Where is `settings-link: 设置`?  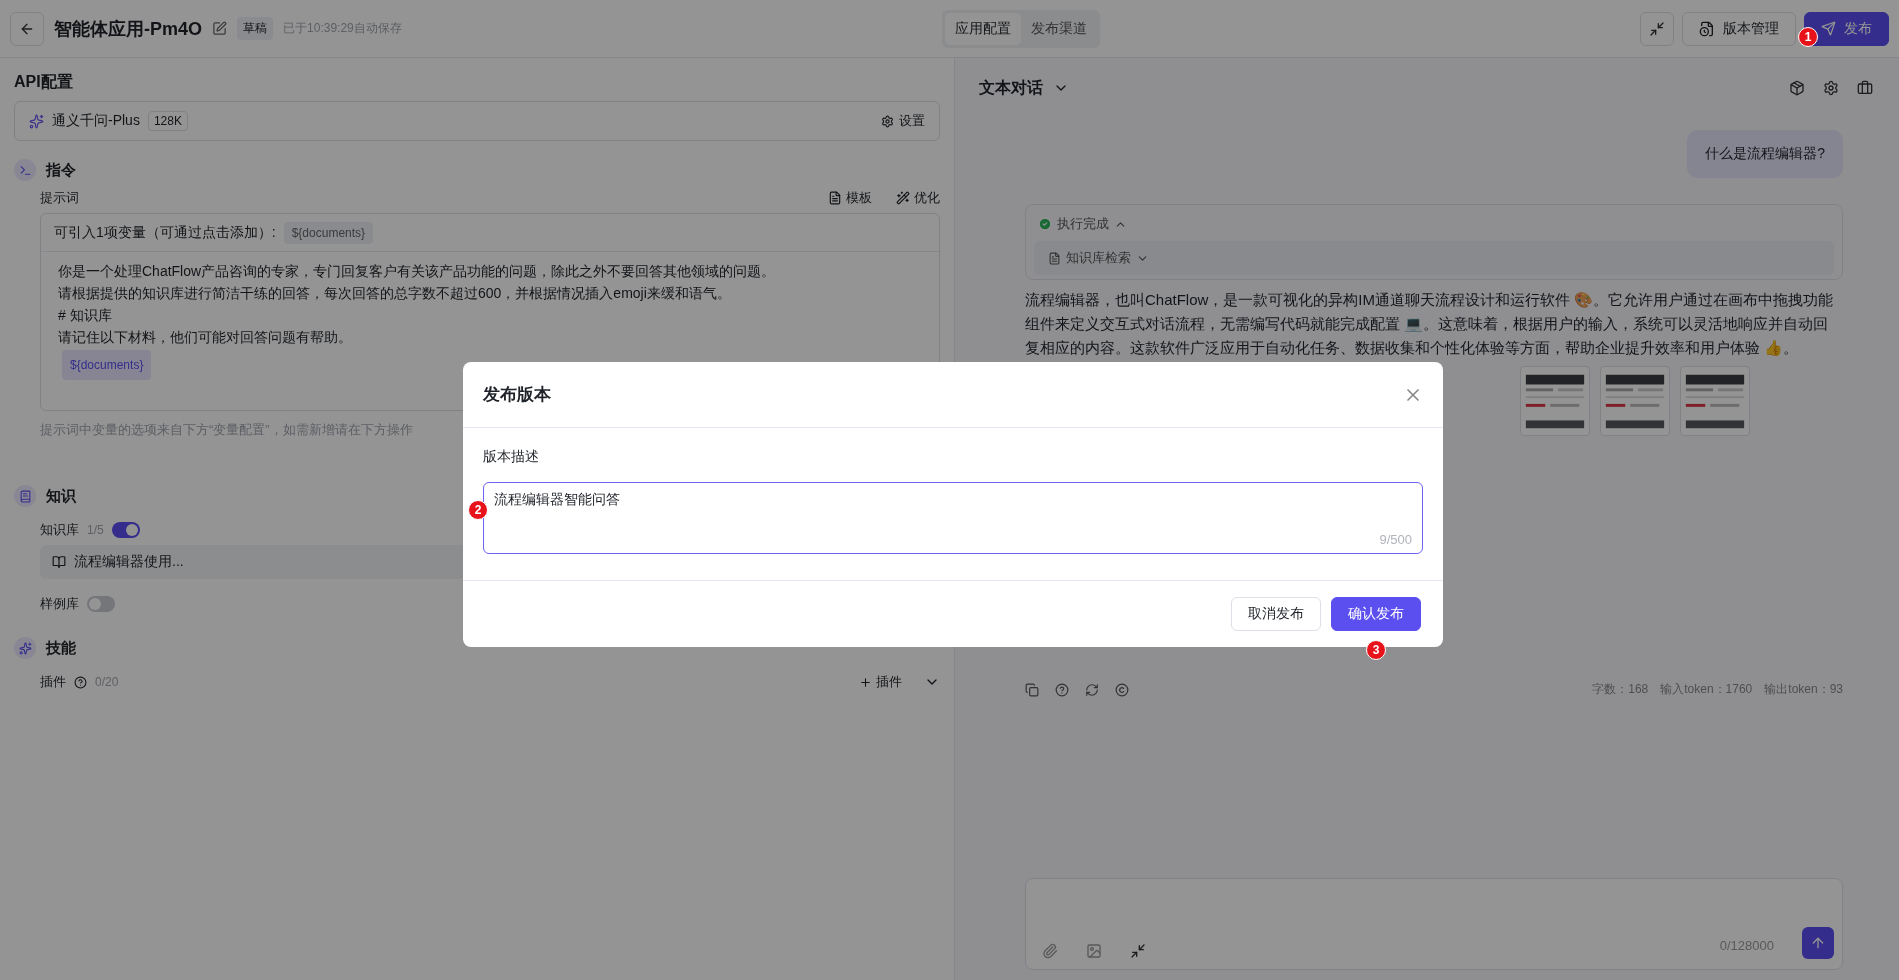
settings-link: 设置 is located at coordinates (903, 121).